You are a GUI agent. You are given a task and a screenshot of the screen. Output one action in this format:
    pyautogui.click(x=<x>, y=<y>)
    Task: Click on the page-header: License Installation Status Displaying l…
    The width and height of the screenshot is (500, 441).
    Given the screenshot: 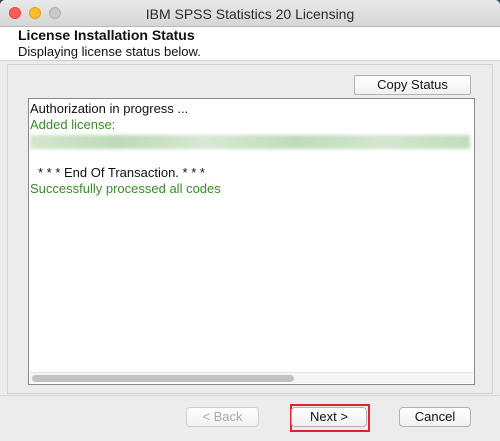 What is the action you would take?
    pyautogui.click(x=250, y=44)
    